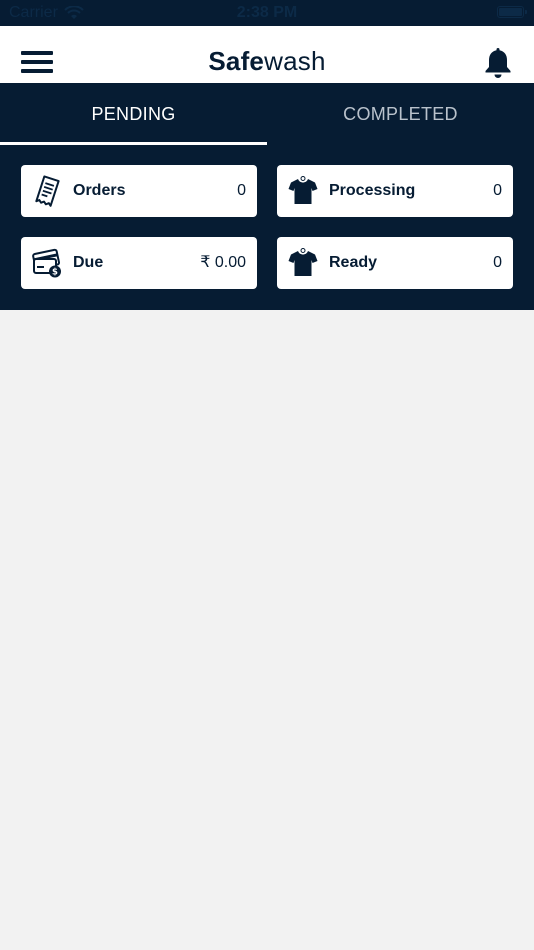 The width and height of the screenshot is (534, 950). I want to click on status-bar: Carrier 2:38 PM, so click(267, 13).